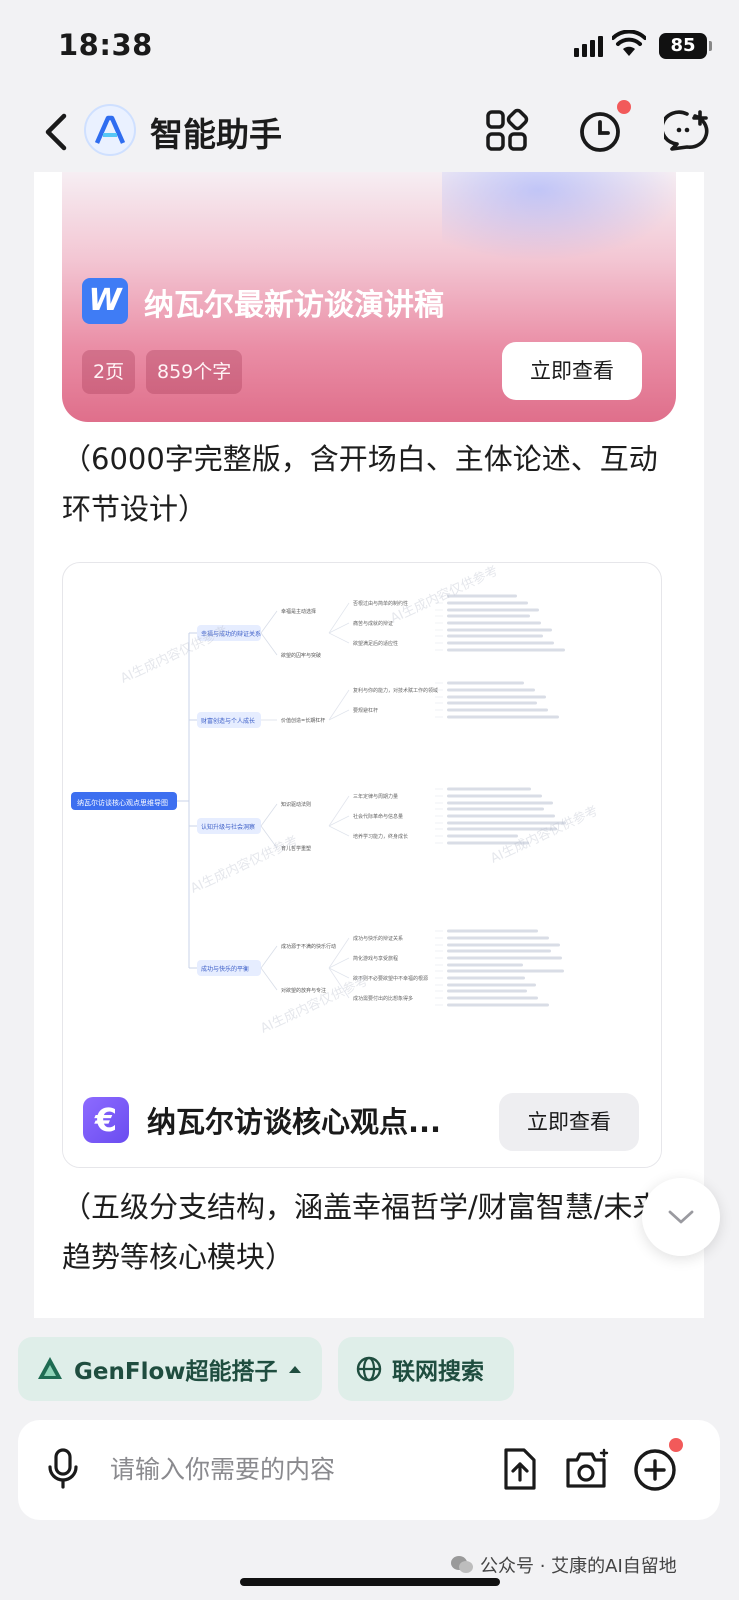 The image size is (739, 1600). Describe the element at coordinates (375, 643) in the screenshot. I see `mindmap-leaf-label: 欲望满足后的适应性` at that location.